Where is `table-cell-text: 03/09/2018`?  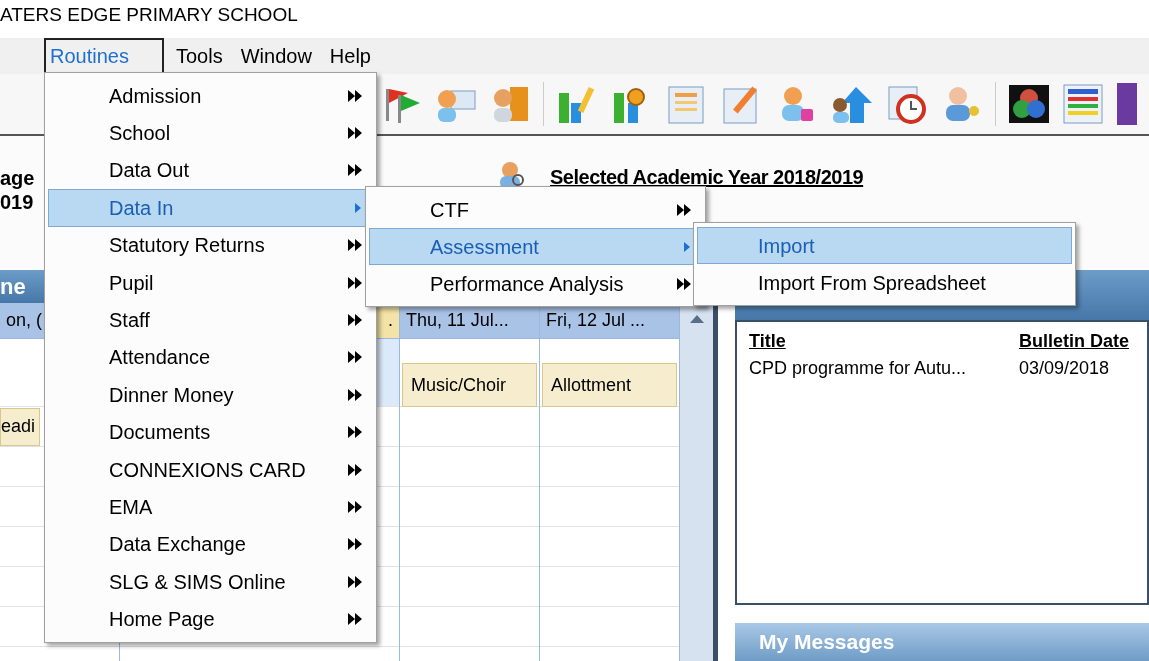
table-cell-text: 03/09/2018 is located at coordinates (1064, 368).